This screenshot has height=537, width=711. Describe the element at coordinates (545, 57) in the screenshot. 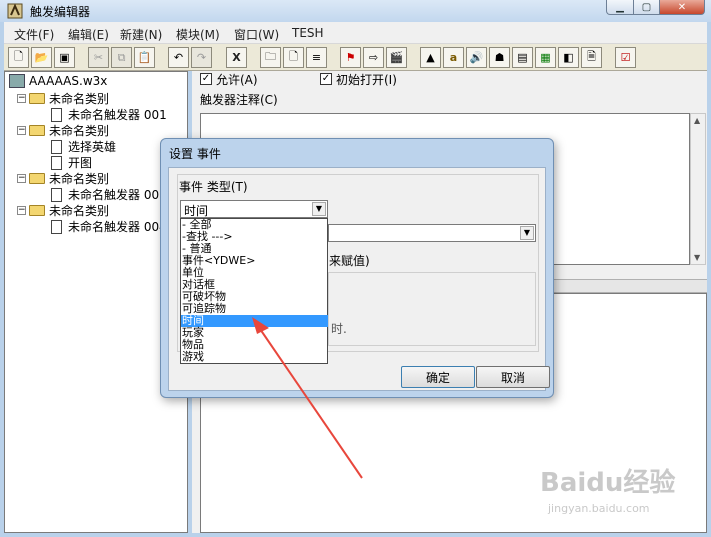

I see `grid-icon: ▦` at that location.